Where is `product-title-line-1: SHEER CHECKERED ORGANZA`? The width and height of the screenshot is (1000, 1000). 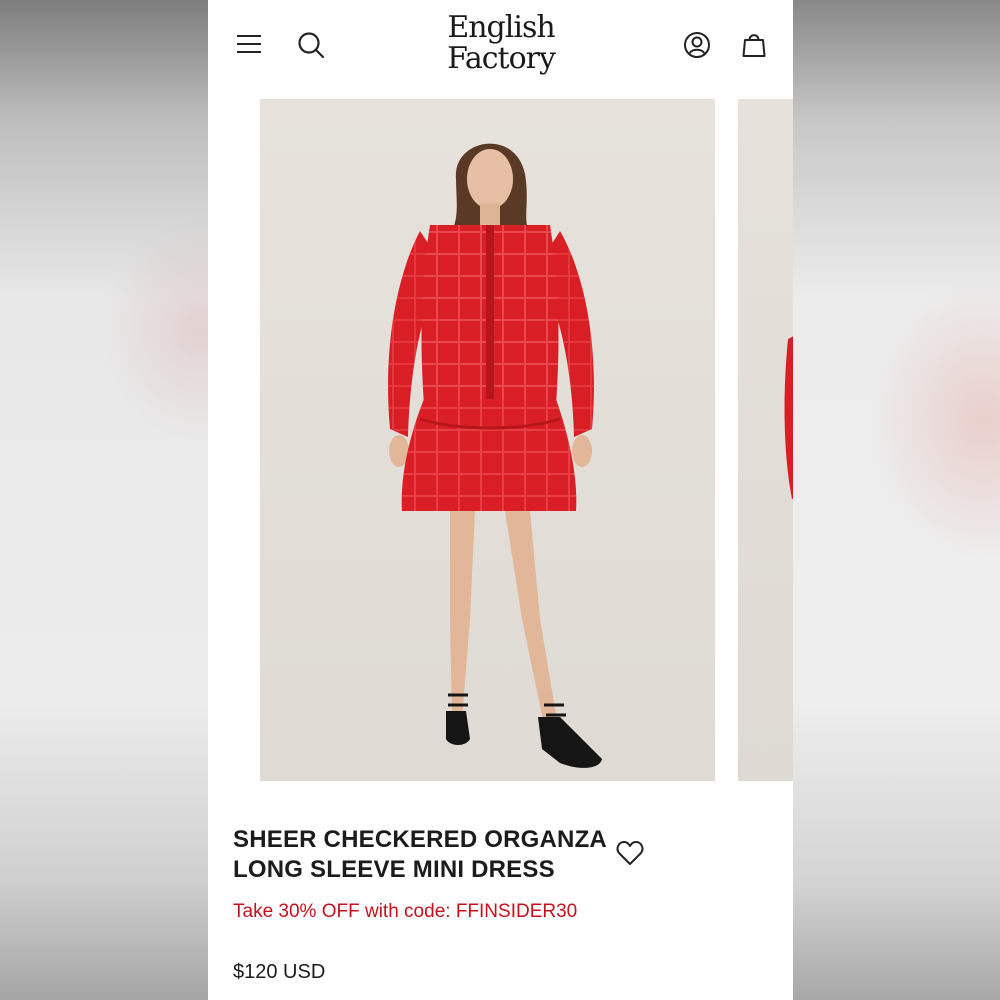
product-title-line-1: SHEER CHECKERED ORGANZA is located at coordinates (420, 839).